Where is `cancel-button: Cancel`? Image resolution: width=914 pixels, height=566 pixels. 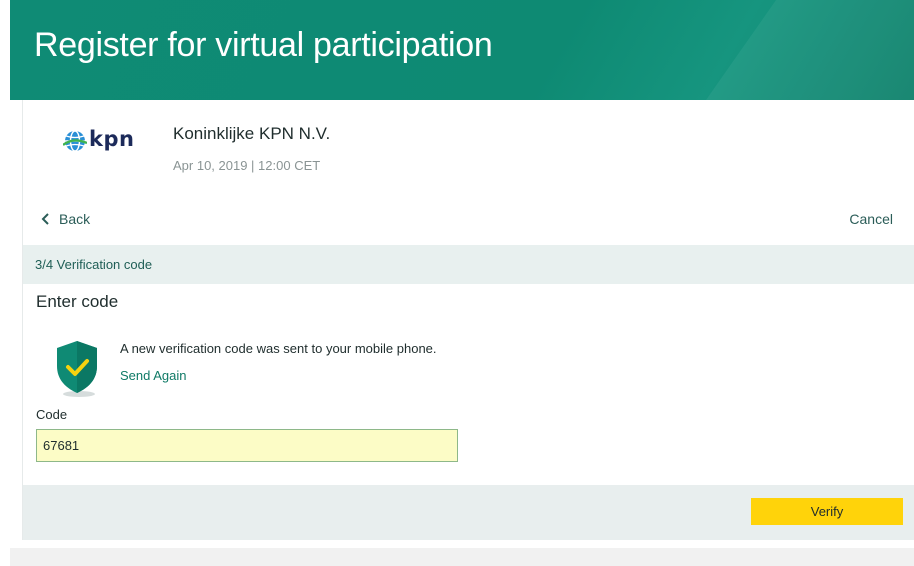 cancel-button: Cancel is located at coordinates (871, 219).